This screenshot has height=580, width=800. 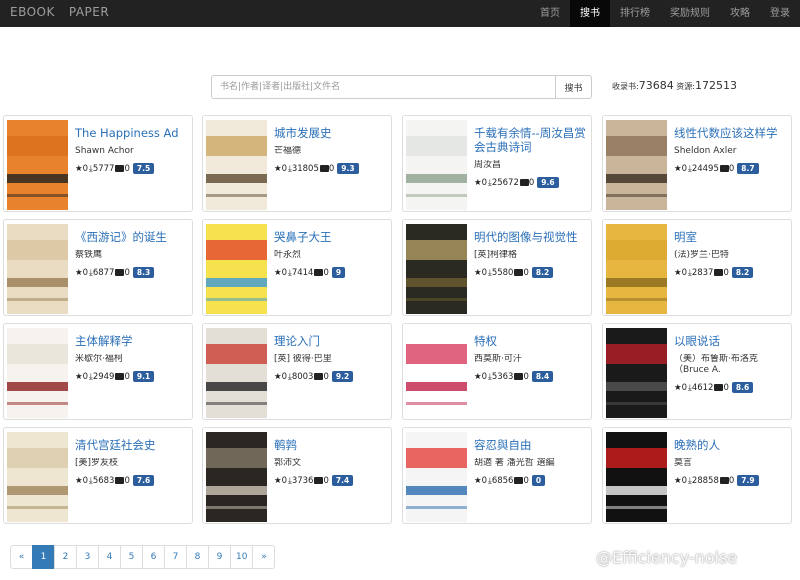 What do you see at coordinates (531, 341) in the screenshot?
I see `book-title: 特权` at bounding box center [531, 341].